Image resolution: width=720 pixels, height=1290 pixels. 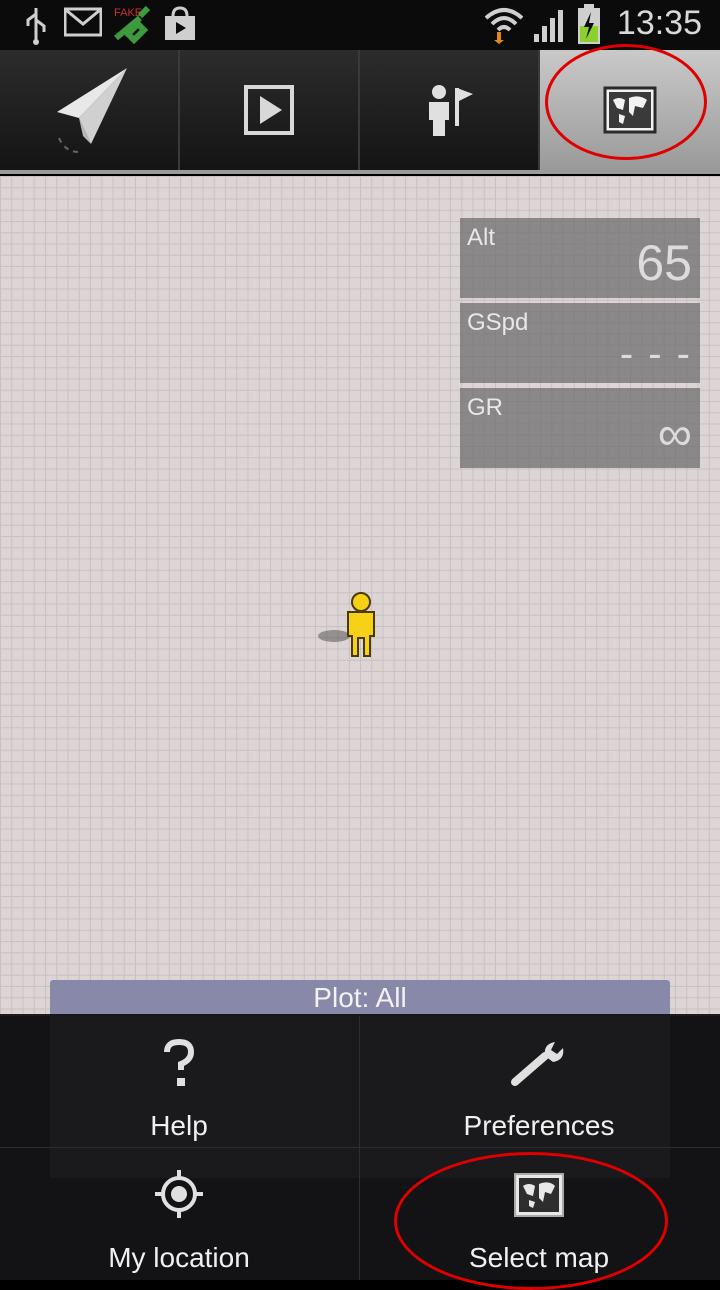 I want to click on menu-item-help: Help, so click(x=179, y=1082).